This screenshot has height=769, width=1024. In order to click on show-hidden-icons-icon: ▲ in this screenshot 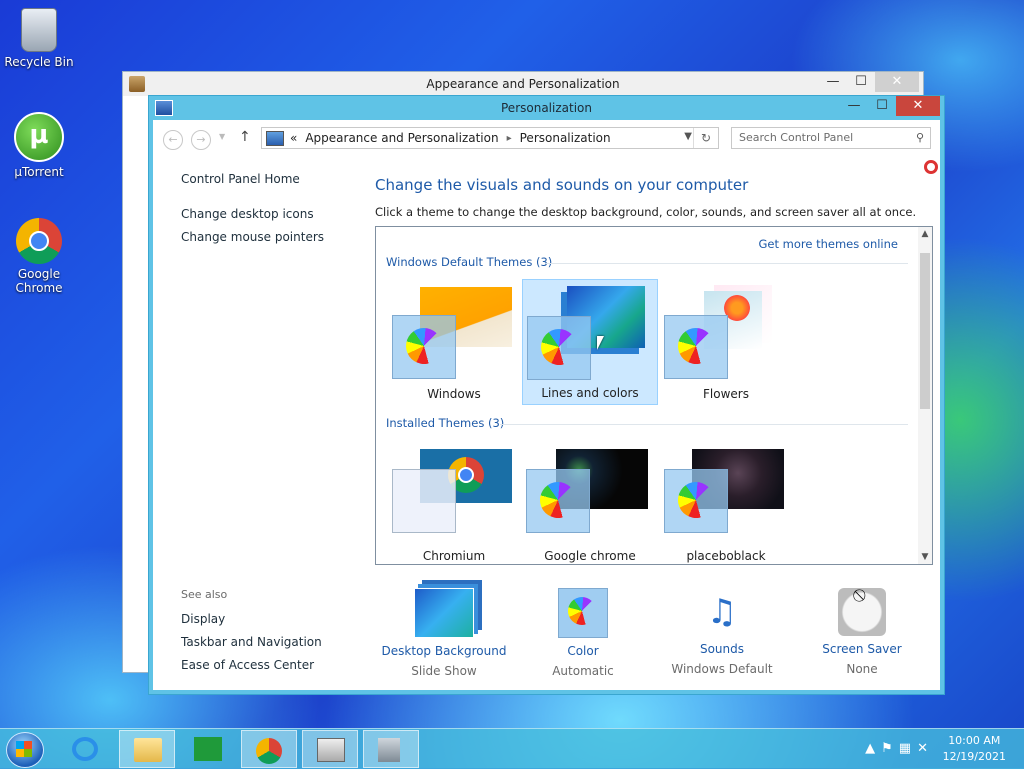, I will do `click(873, 748)`.